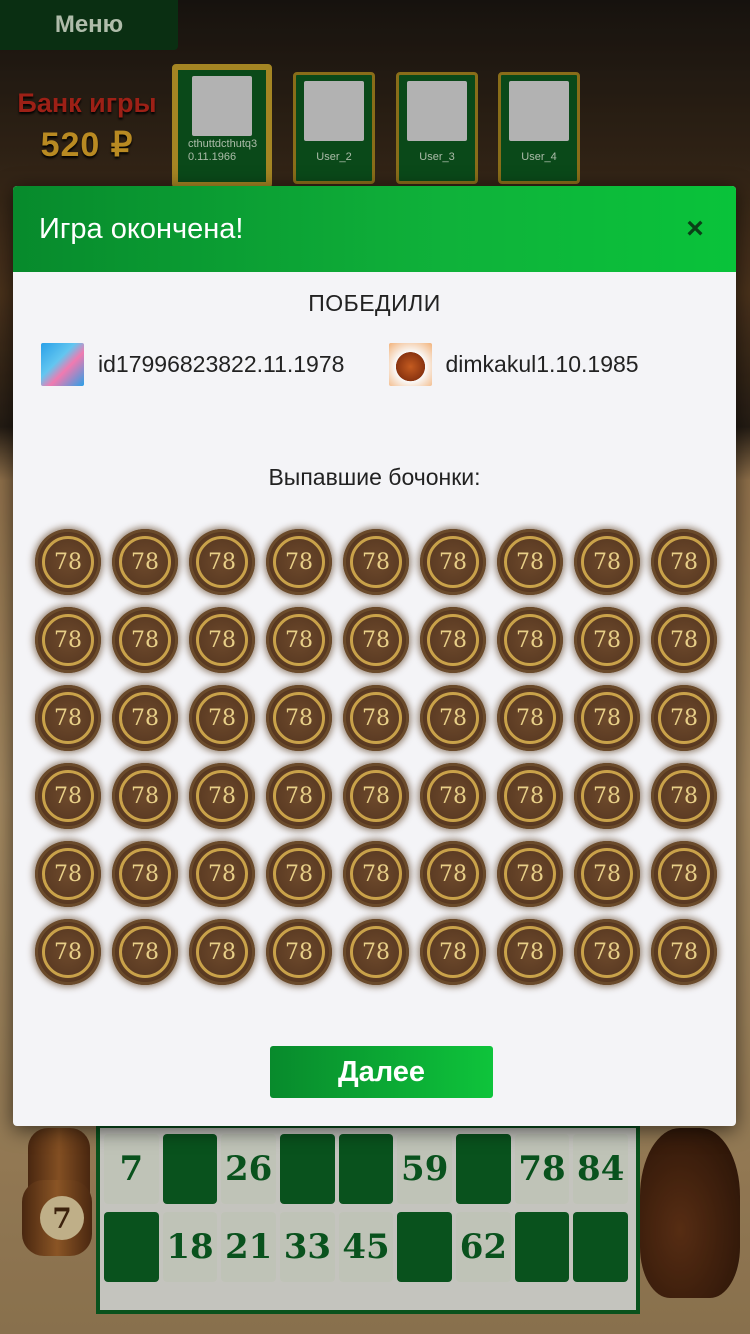 This screenshot has width=750, height=1334. What do you see at coordinates (695, 229) in the screenshot?
I see `close-icon: ×` at bounding box center [695, 229].